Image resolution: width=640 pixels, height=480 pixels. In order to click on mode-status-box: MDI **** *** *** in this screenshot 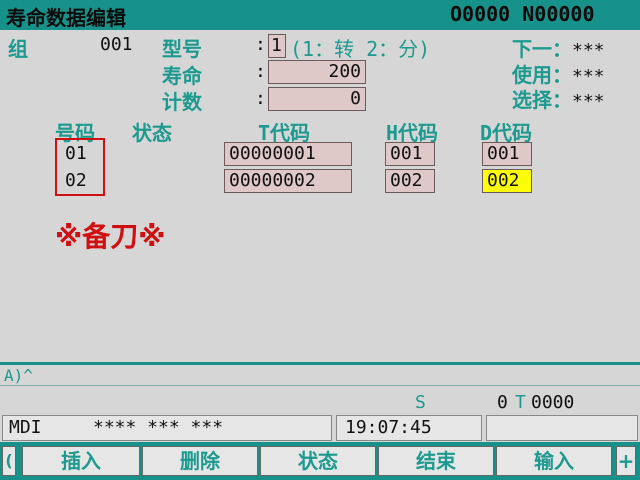, I will do `click(167, 428)`.